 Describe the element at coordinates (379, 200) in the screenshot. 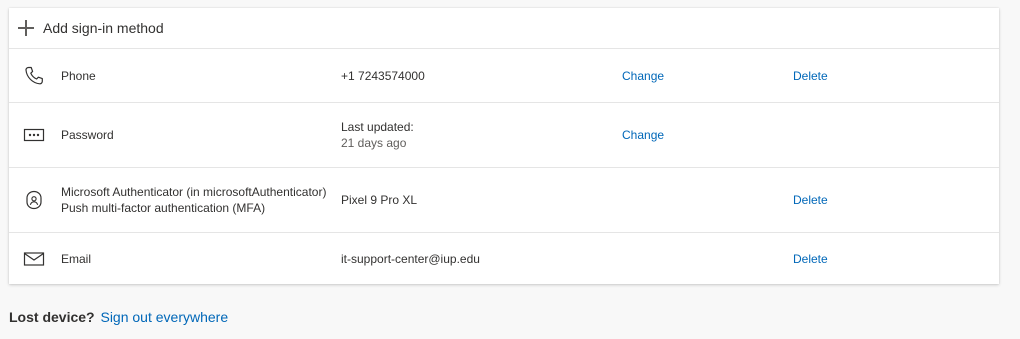

I see `method-detail: Pixel 9 Pro XL` at that location.